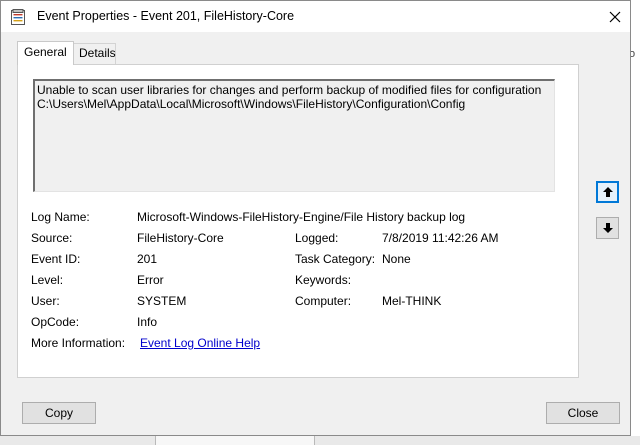 This screenshot has width=640, height=445. Describe the element at coordinates (55, 322) in the screenshot. I see `opcode-label: OpCode:` at that location.